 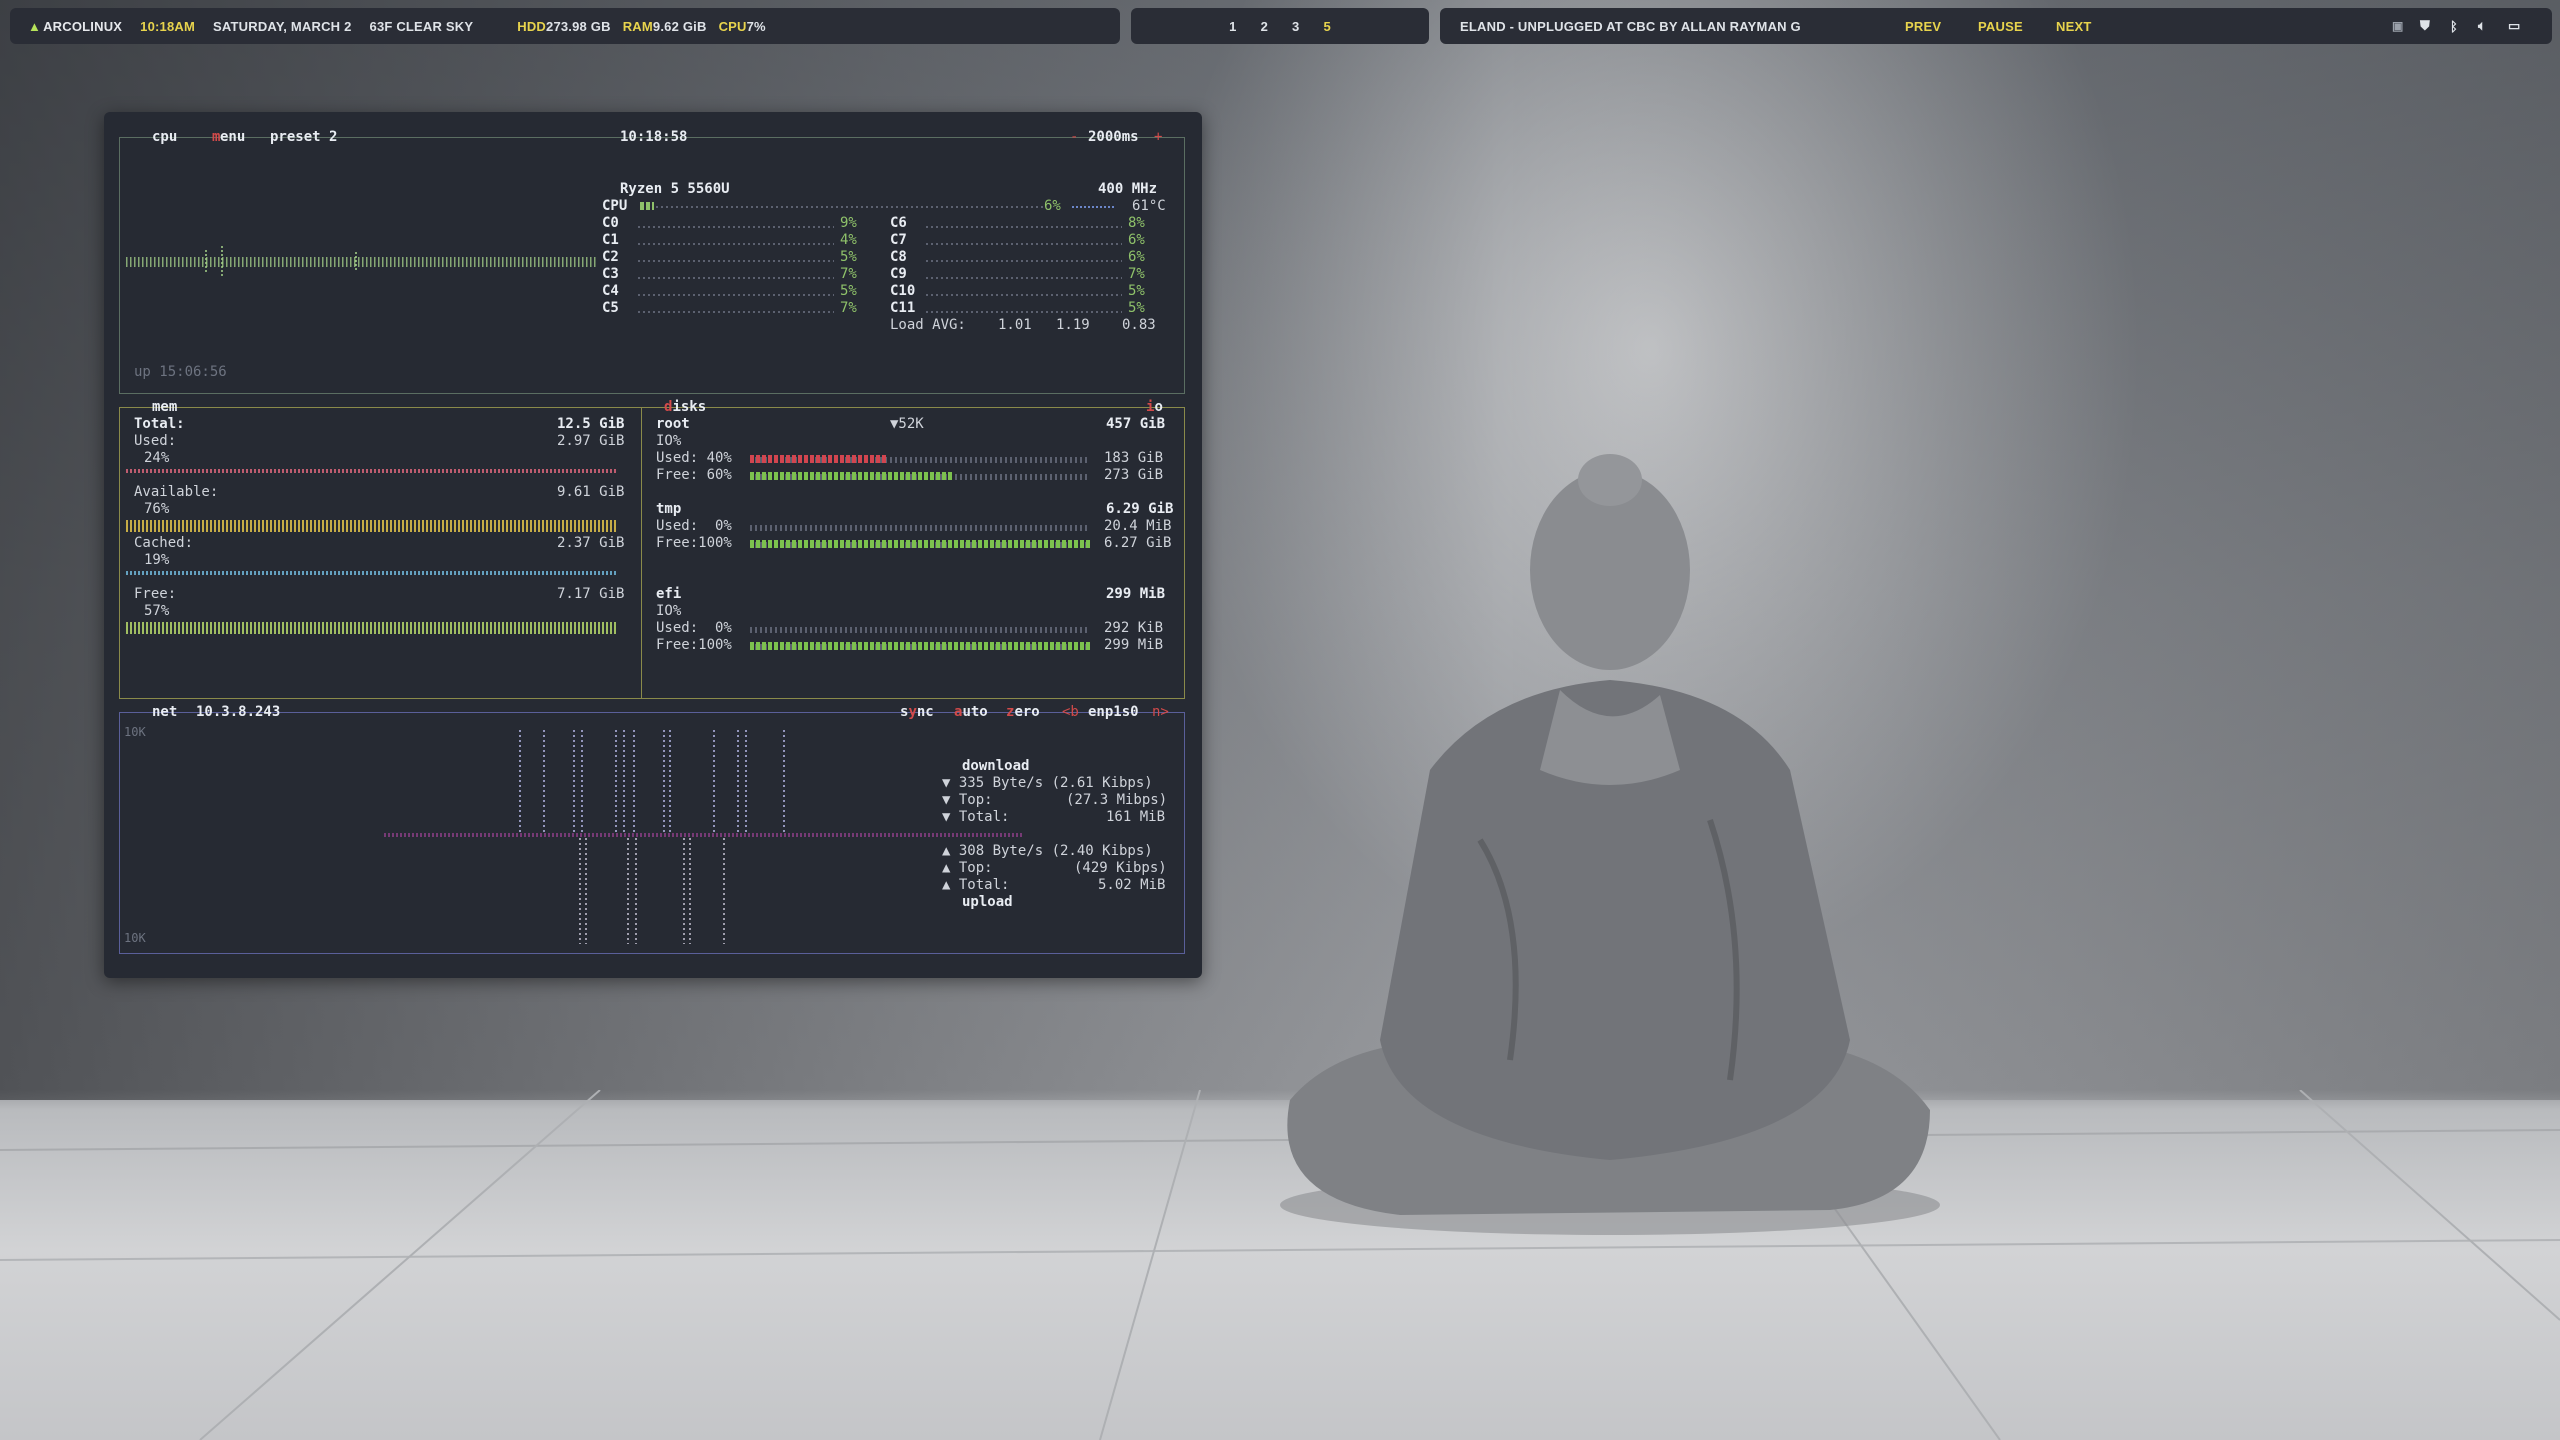 What do you see at coordinates (1134, 628) in the screenshot?
I see `disk-used-value: 292 KiB` at bounding box center [1134, 628].